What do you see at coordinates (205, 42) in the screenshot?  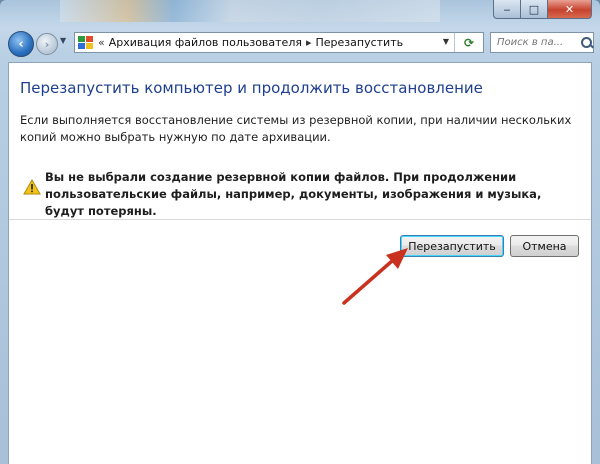 I see `breadcrumb-item-backup: Архивация файлов пользователя` at bounding box center [205, 42].